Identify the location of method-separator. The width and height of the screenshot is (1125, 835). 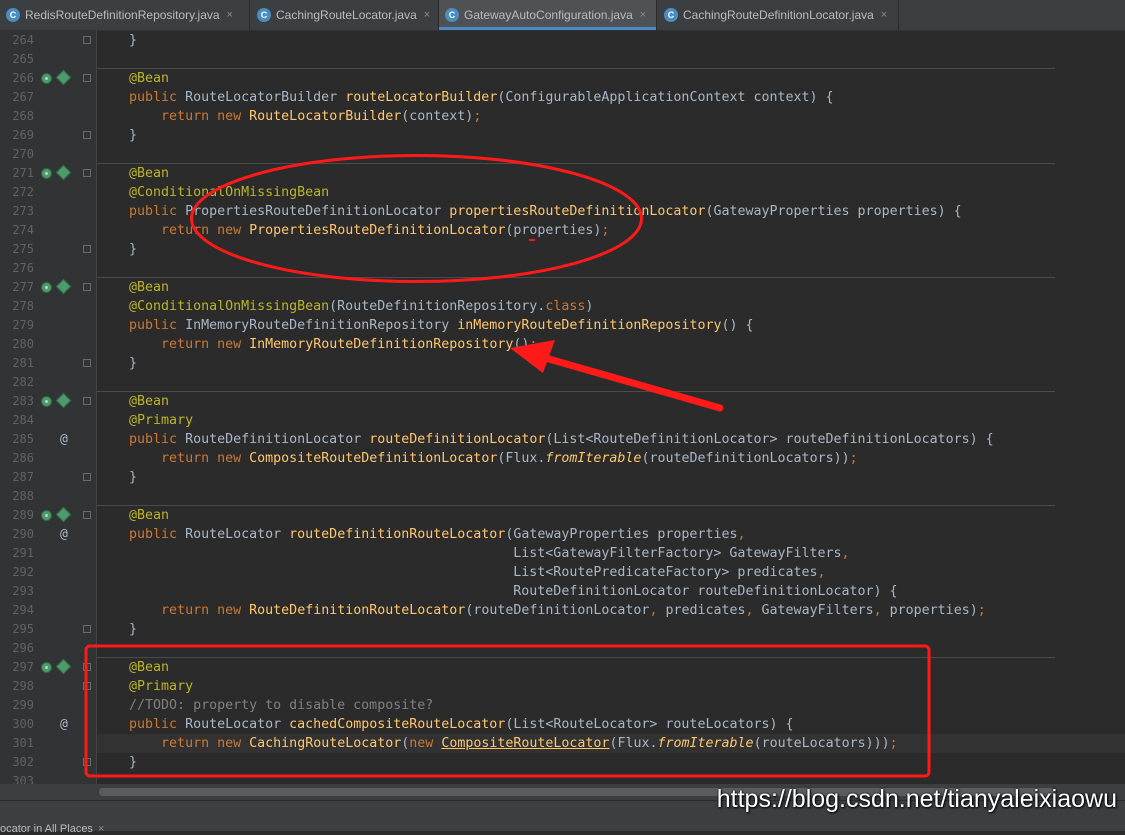
(576, 68).